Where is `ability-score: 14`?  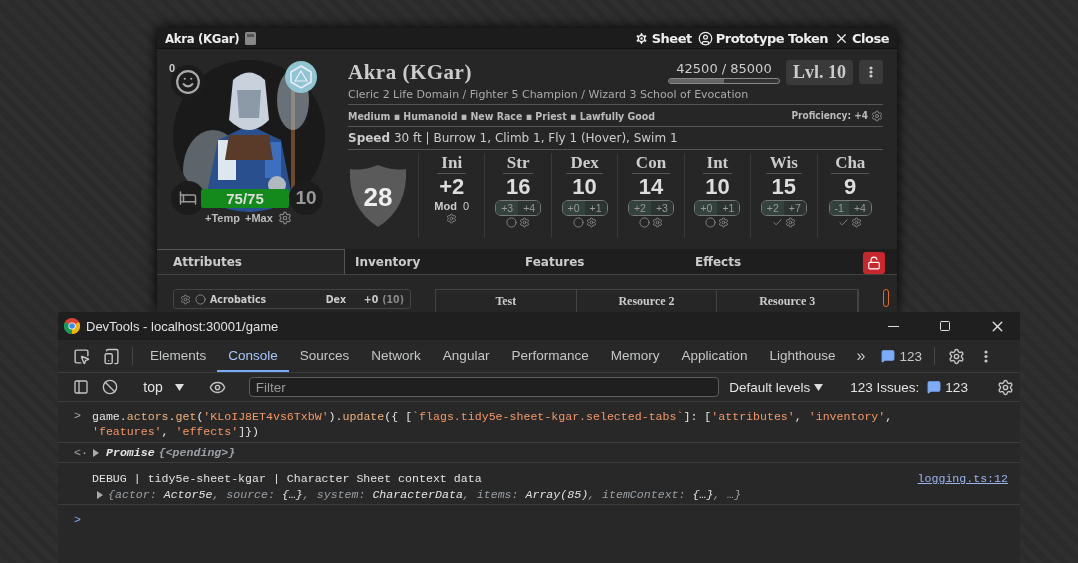 ability-score: 14 is located at coordinates (651, 187).